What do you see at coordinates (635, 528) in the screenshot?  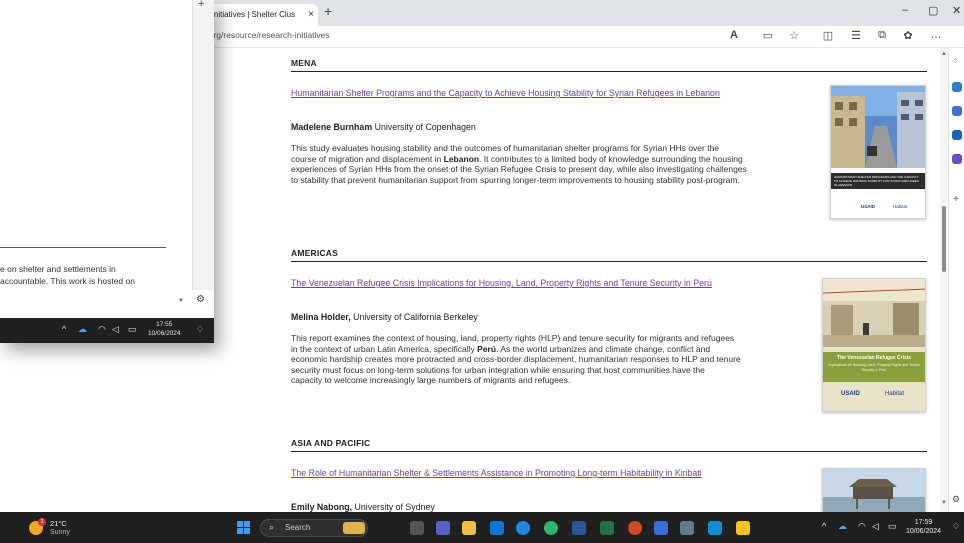 I see `powerpoint-icon` at bounding box center [635, 528].